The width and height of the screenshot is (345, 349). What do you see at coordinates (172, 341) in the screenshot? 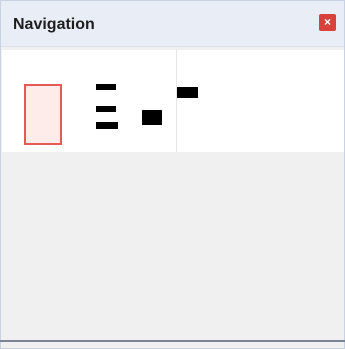
I see `panel-bottom-border` at bounding box center [172, 341].